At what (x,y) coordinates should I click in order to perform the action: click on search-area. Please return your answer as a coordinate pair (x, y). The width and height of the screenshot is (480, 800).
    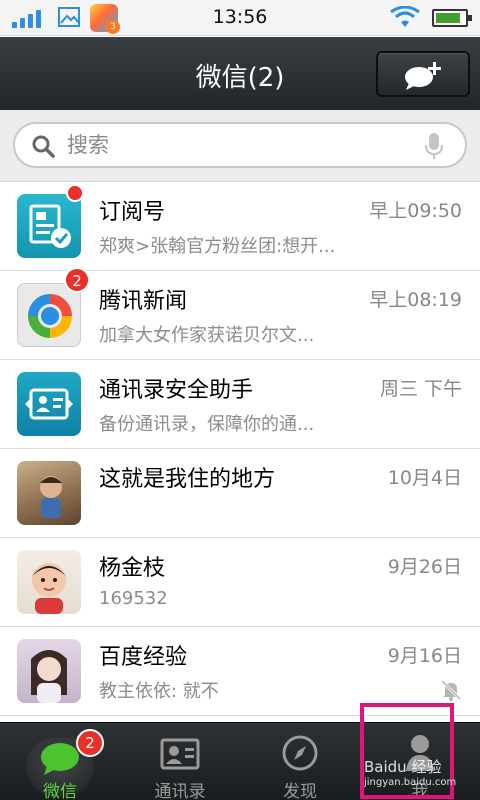
    Looking at the image, I should click on (240, 146).